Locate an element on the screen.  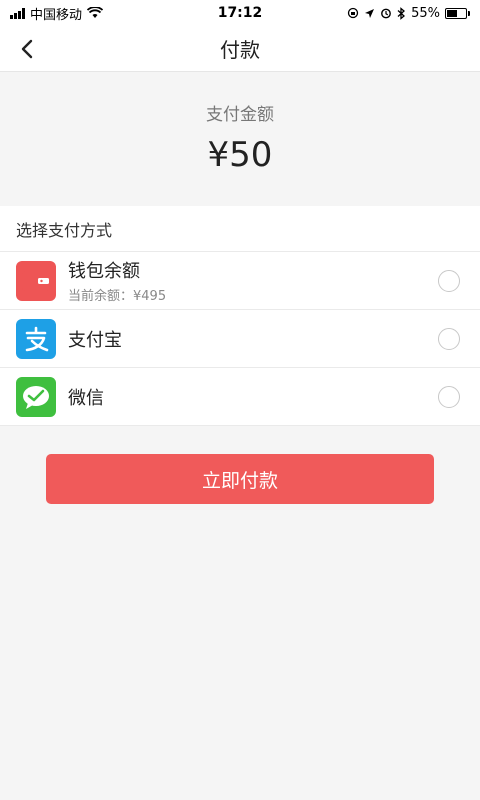
method-alipay-text: 支付宝 is located at coordinates (253, 339).